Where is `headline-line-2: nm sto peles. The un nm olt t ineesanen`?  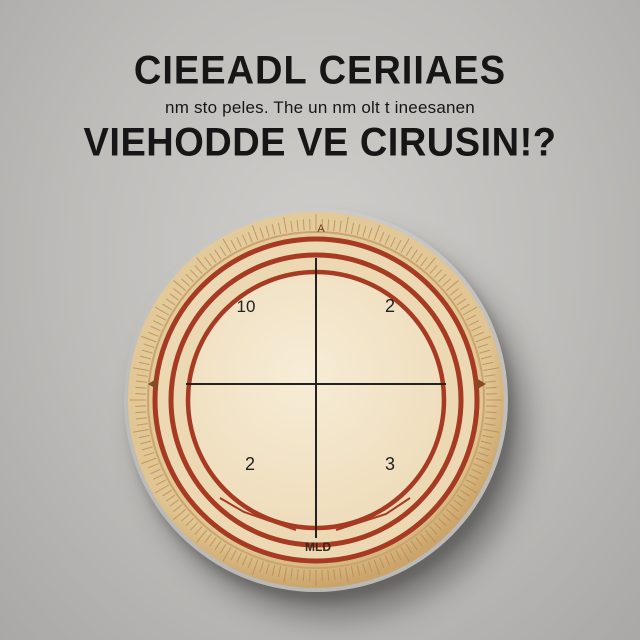 headline-line-2: nm sto peles. The un nm olt t ineesanen is located at coordinates (320, 107).